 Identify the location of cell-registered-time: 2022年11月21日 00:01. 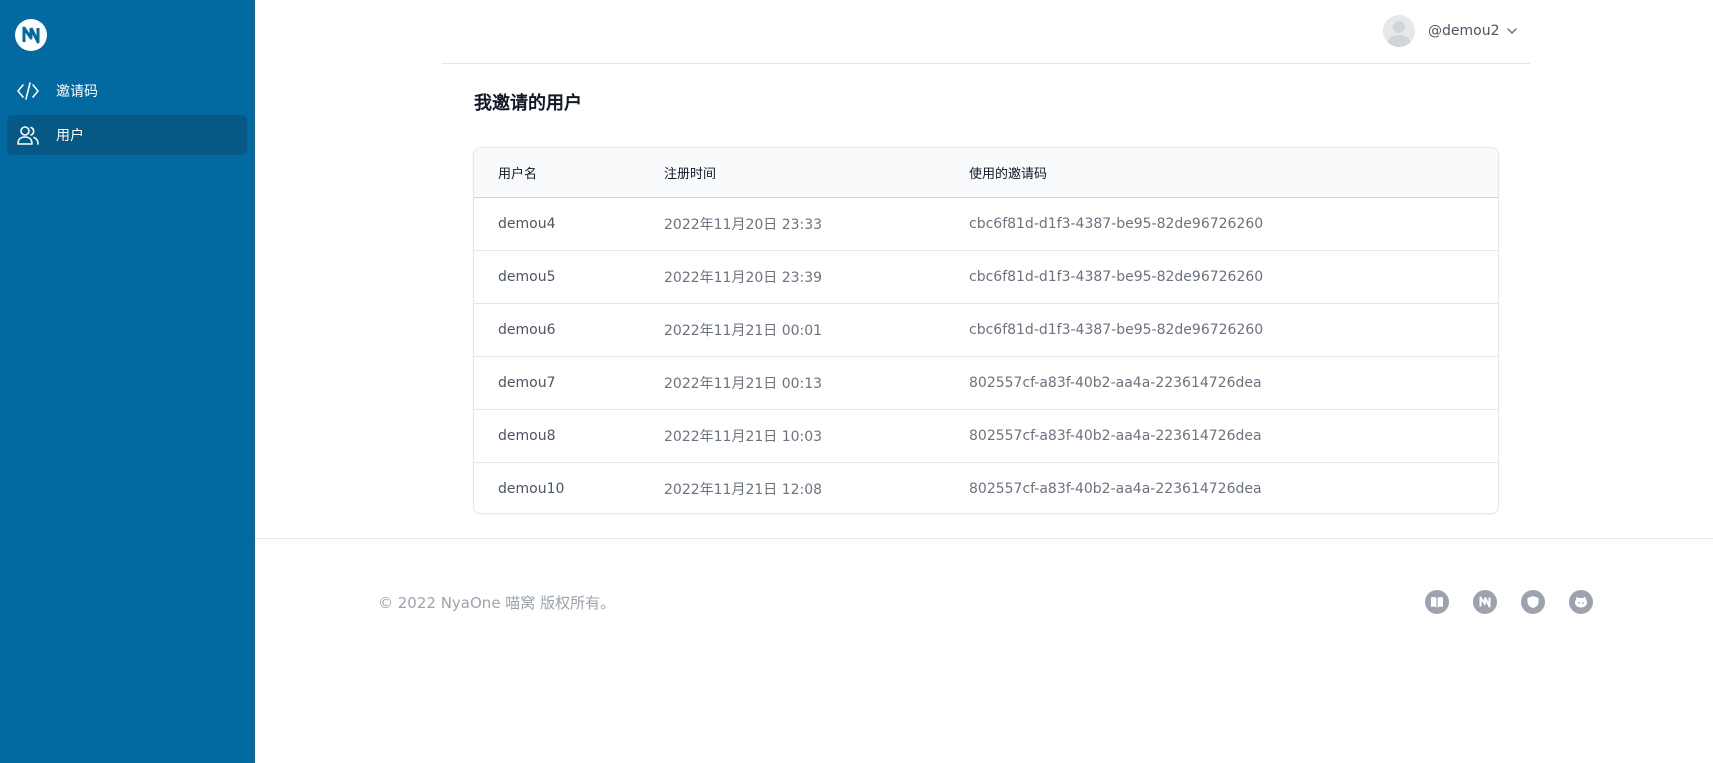
(816, 329).